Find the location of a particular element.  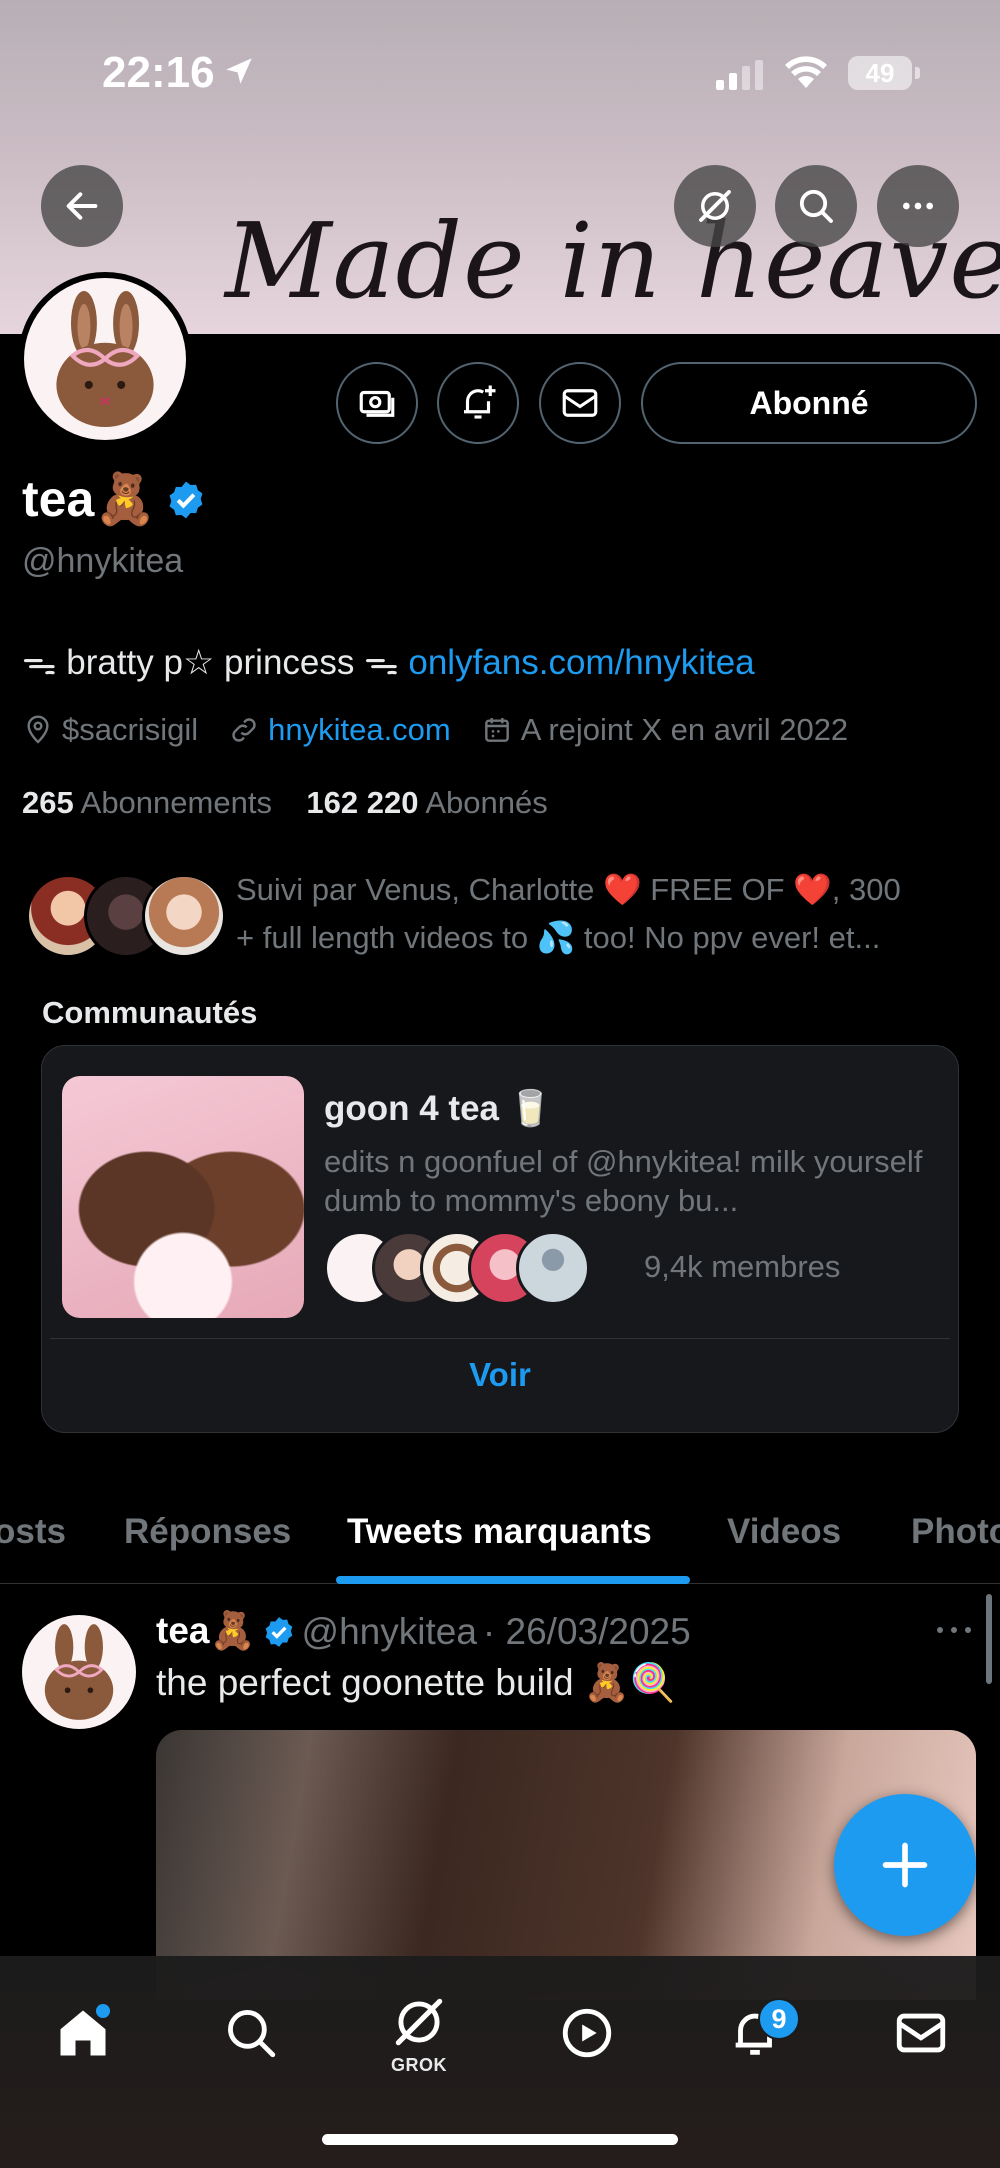

following-link: 265 Abonnements is located at coordinates (147, 802).